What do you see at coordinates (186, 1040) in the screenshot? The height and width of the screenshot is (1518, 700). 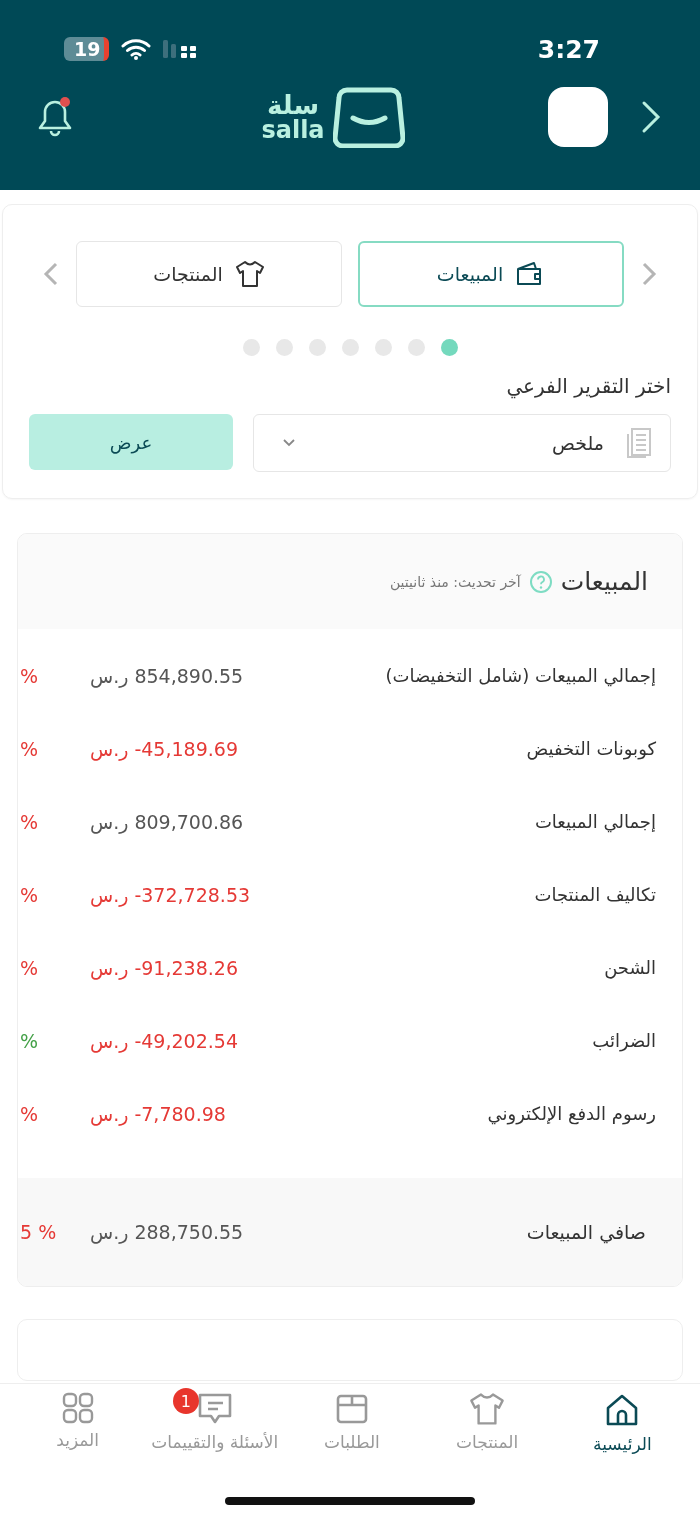 I see `amount-text: -49,202.54` at bounding box center [186, 1040].